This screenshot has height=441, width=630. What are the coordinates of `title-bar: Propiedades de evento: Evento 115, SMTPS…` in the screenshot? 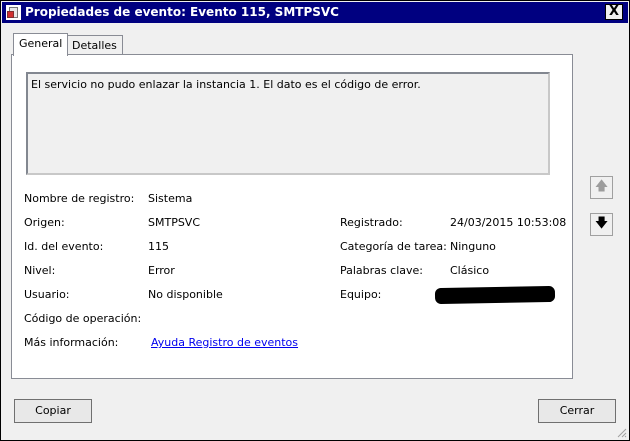 It's located at (315, 12).